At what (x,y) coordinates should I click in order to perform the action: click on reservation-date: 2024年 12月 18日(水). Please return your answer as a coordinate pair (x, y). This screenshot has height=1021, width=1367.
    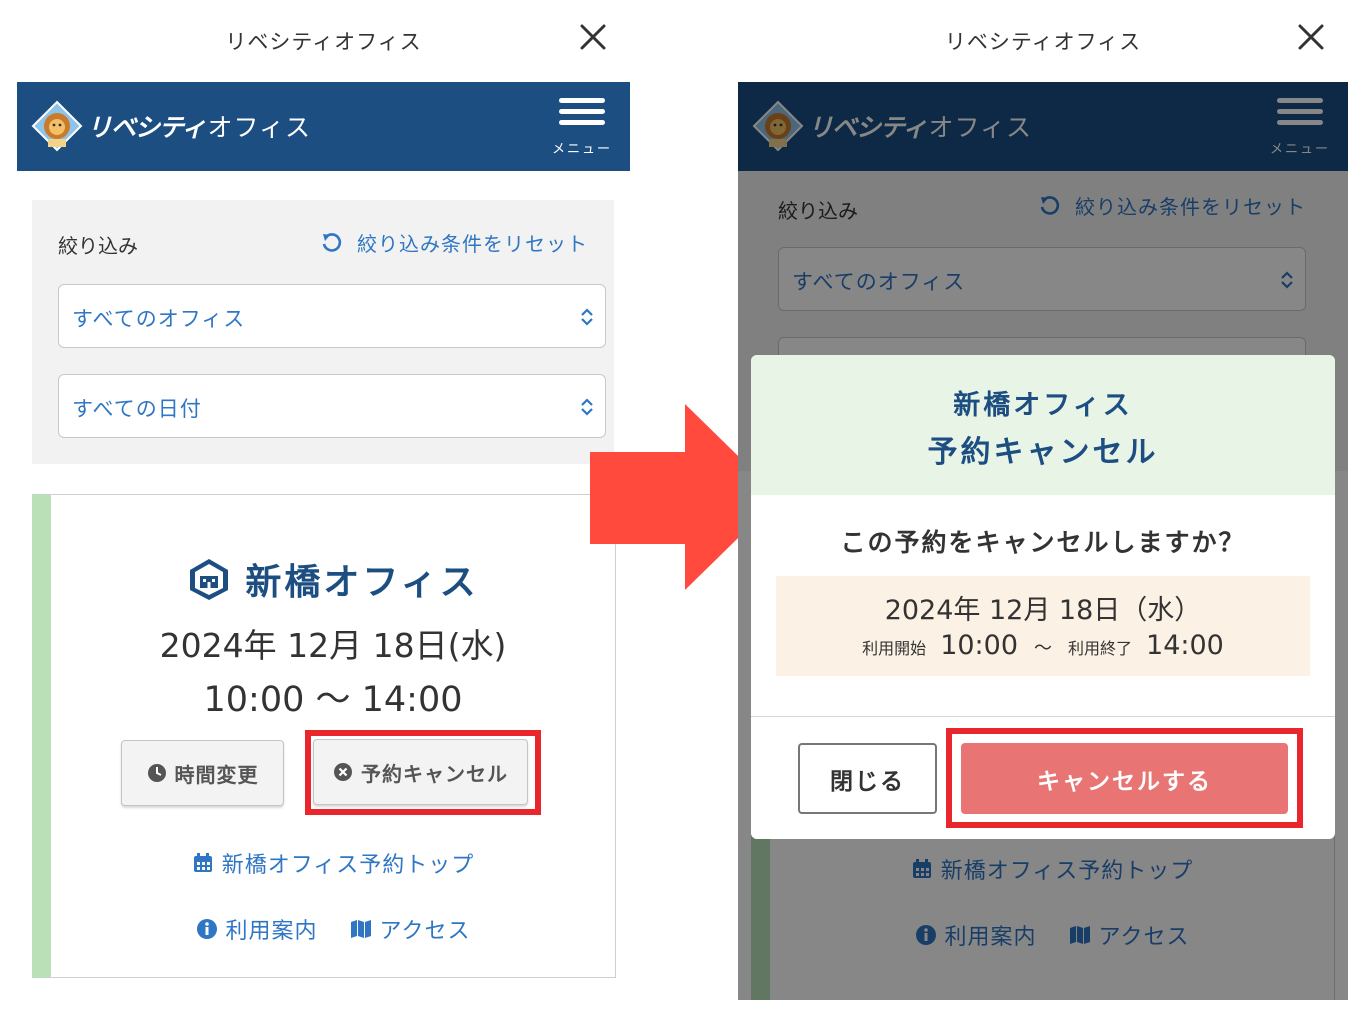
    Looking at the image, I should click on (333, 645).